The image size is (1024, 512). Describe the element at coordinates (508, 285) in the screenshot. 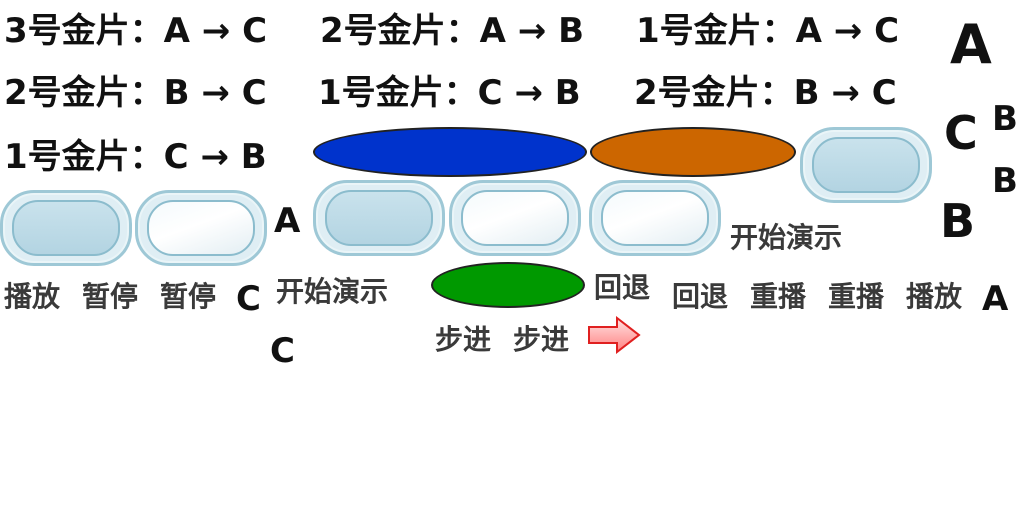

I see `disk-small` at that location.